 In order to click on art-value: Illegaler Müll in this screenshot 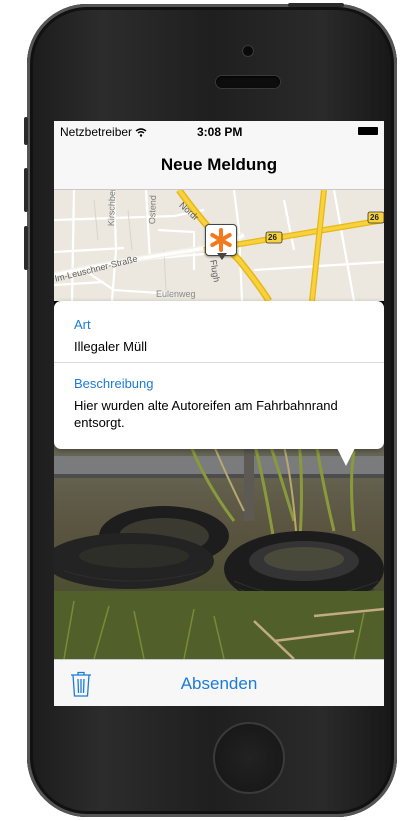, I will do `click(224, 346)`.